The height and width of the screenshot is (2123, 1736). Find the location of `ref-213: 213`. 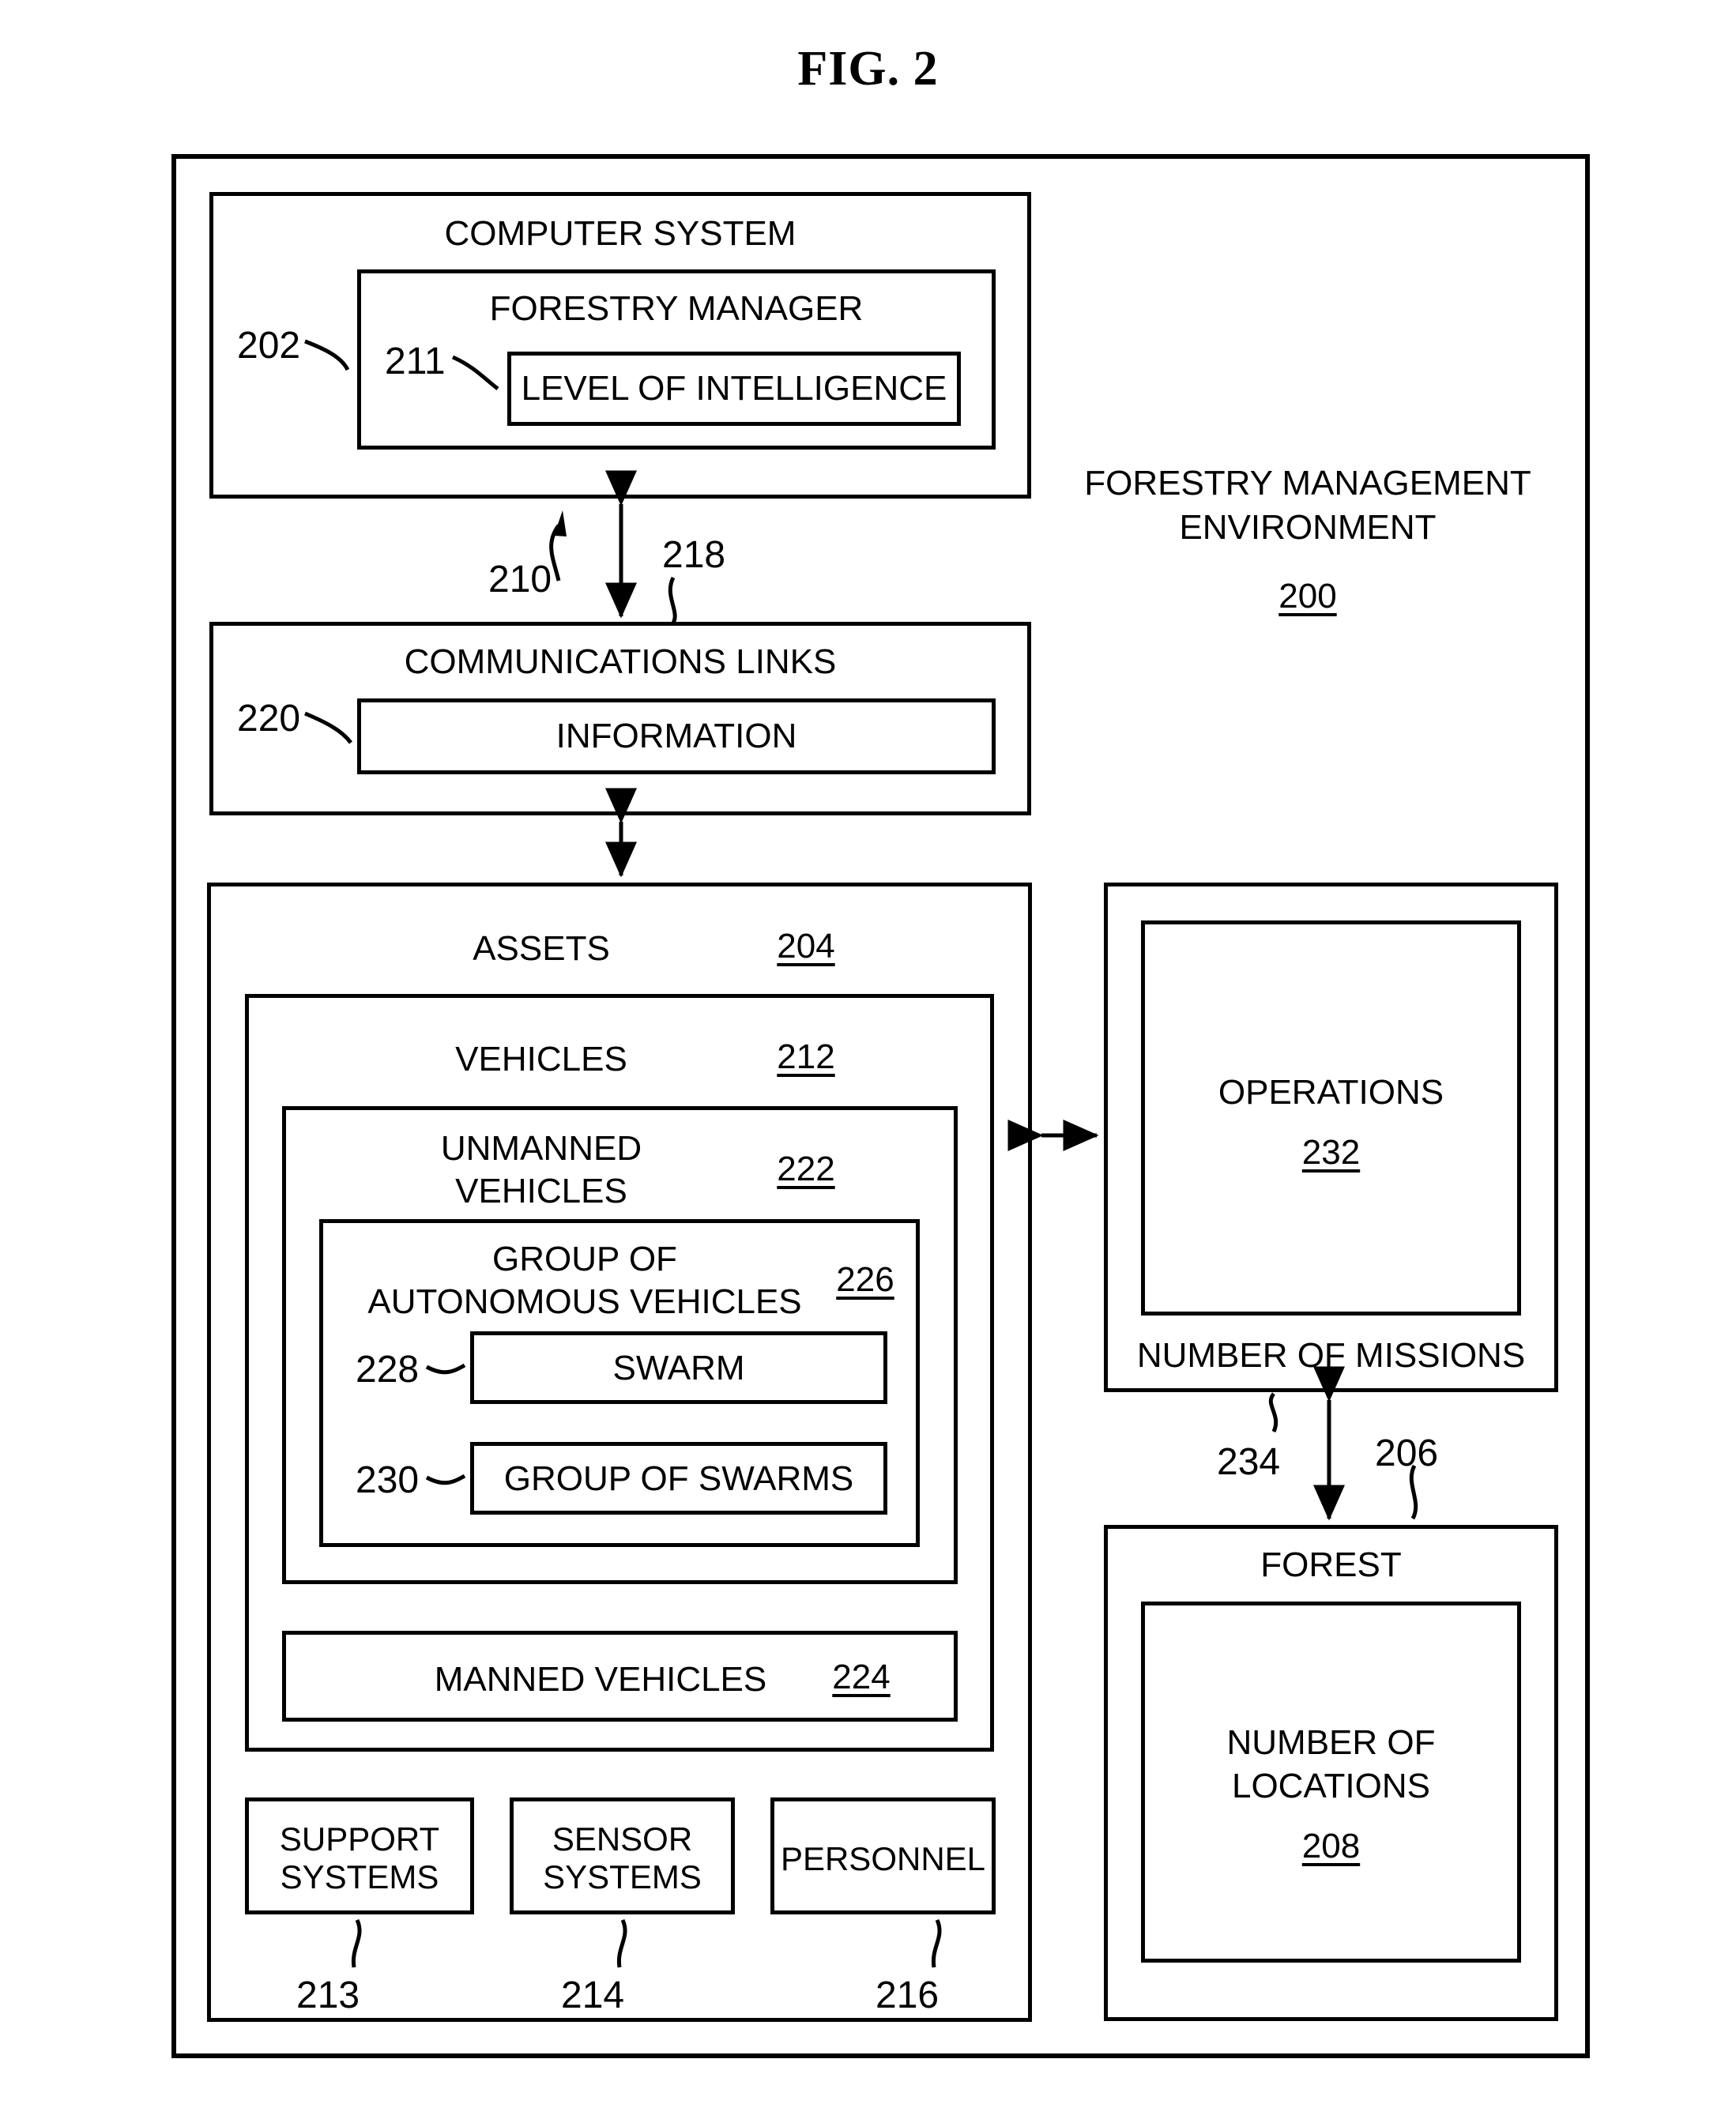

ref-213: 213 is located at coordinates (328, 1995).